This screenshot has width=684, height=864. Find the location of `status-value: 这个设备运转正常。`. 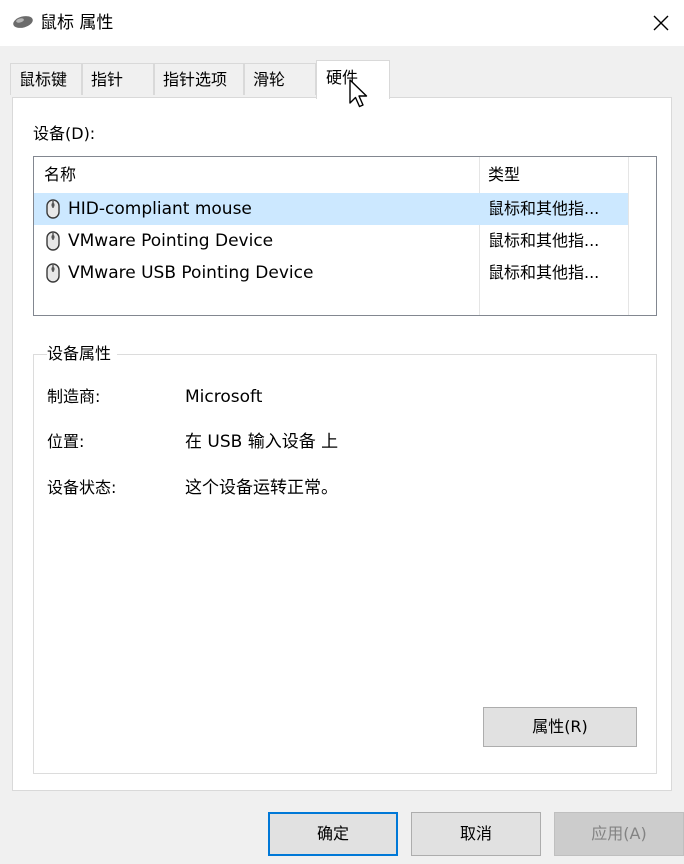

status-value: 这个设备运转正常。 is located at coordinates (261, 488).